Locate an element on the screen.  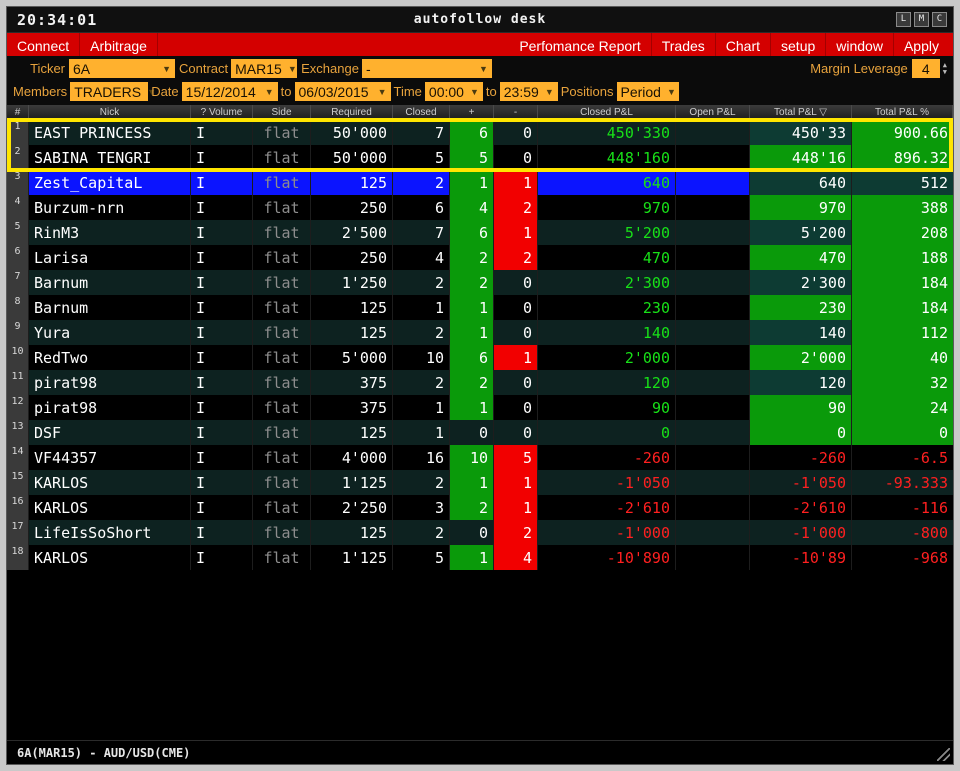
col-header-side: Side is located at coordinates (282, 112).